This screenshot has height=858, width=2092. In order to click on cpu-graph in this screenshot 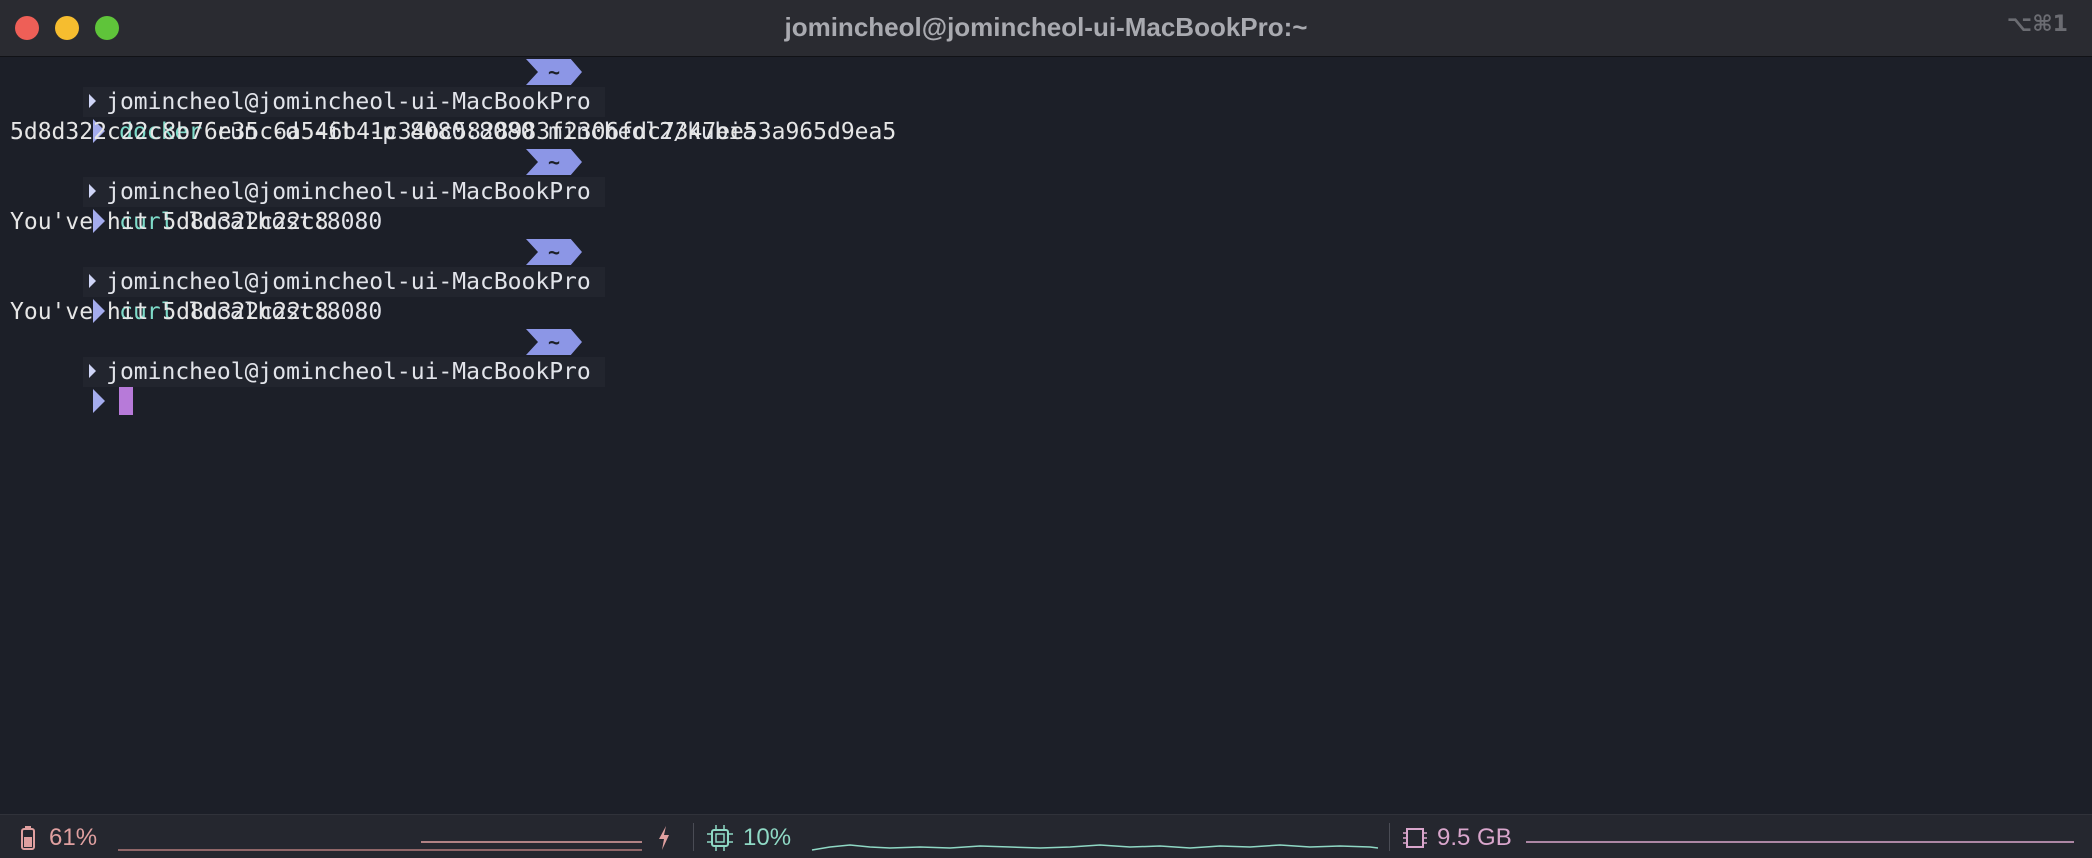, I will do `click(1095, 847)`.